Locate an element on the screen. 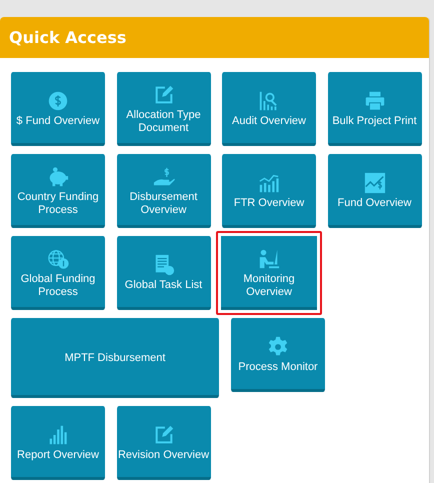 The width and height of the screenshot is (434, 483). settings-icon is located at coordinates (278, 347).